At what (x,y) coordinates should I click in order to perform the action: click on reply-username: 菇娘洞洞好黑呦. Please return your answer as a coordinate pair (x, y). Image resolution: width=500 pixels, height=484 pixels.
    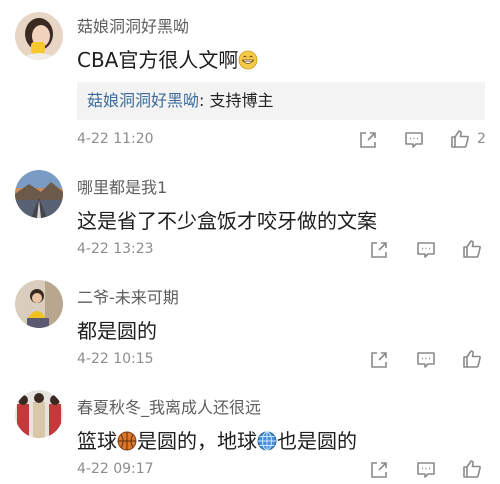
    Looking at the image, I should click on (138, 100).